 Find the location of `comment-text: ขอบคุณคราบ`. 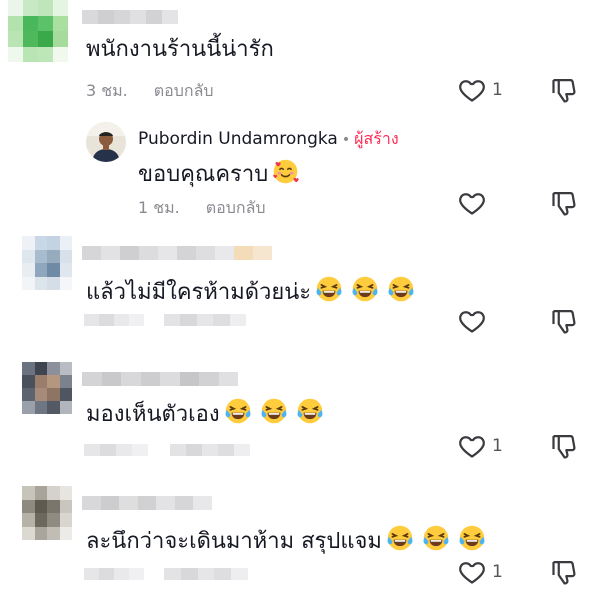

comment-text: ขอบคุณคราบ is located at coordinates (218, 173).